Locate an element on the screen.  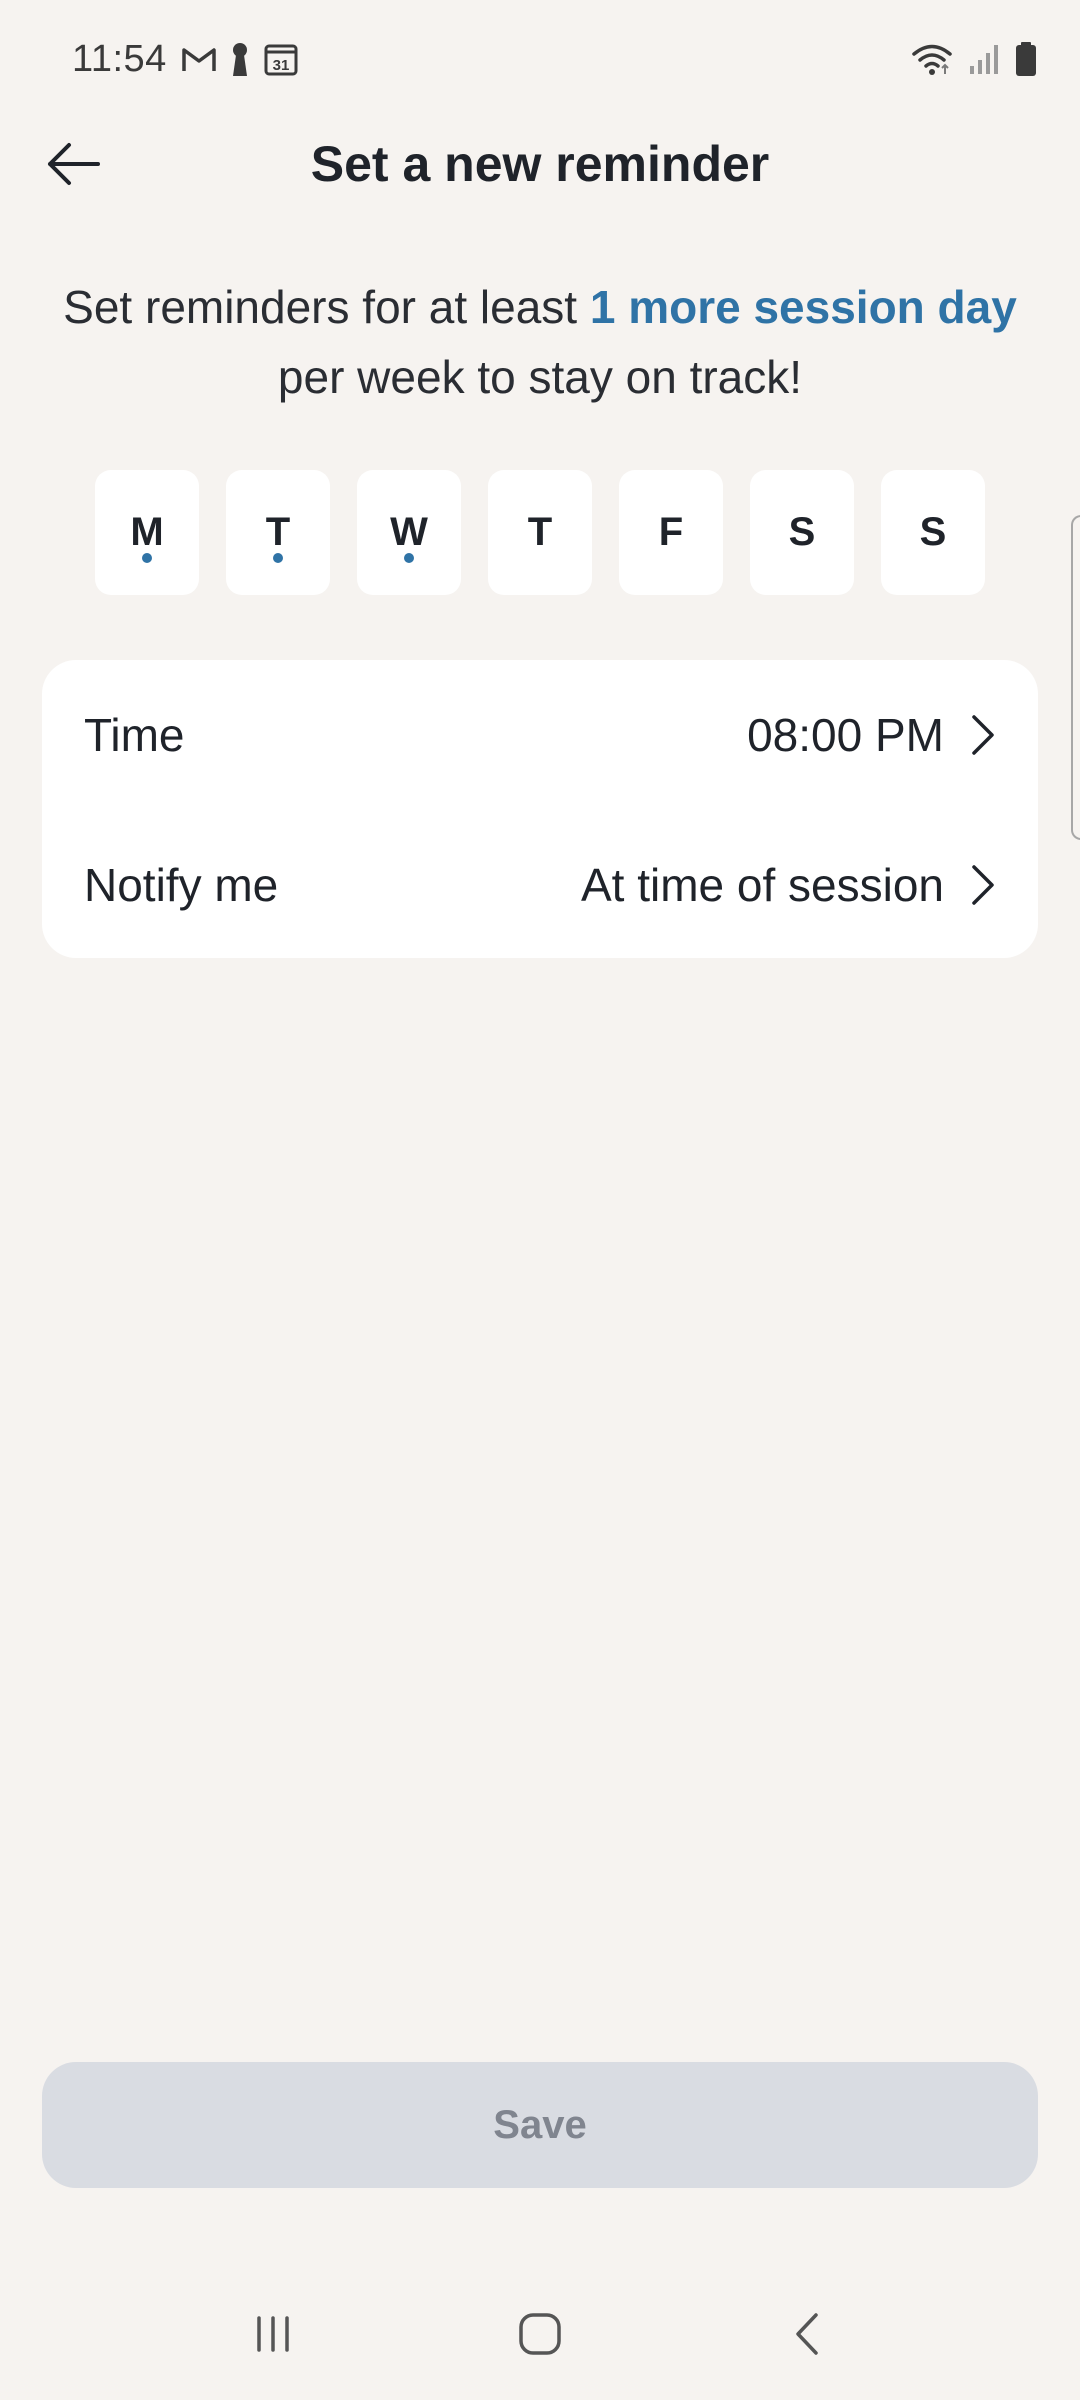
signal-icon is located at coordinates (984, 59).